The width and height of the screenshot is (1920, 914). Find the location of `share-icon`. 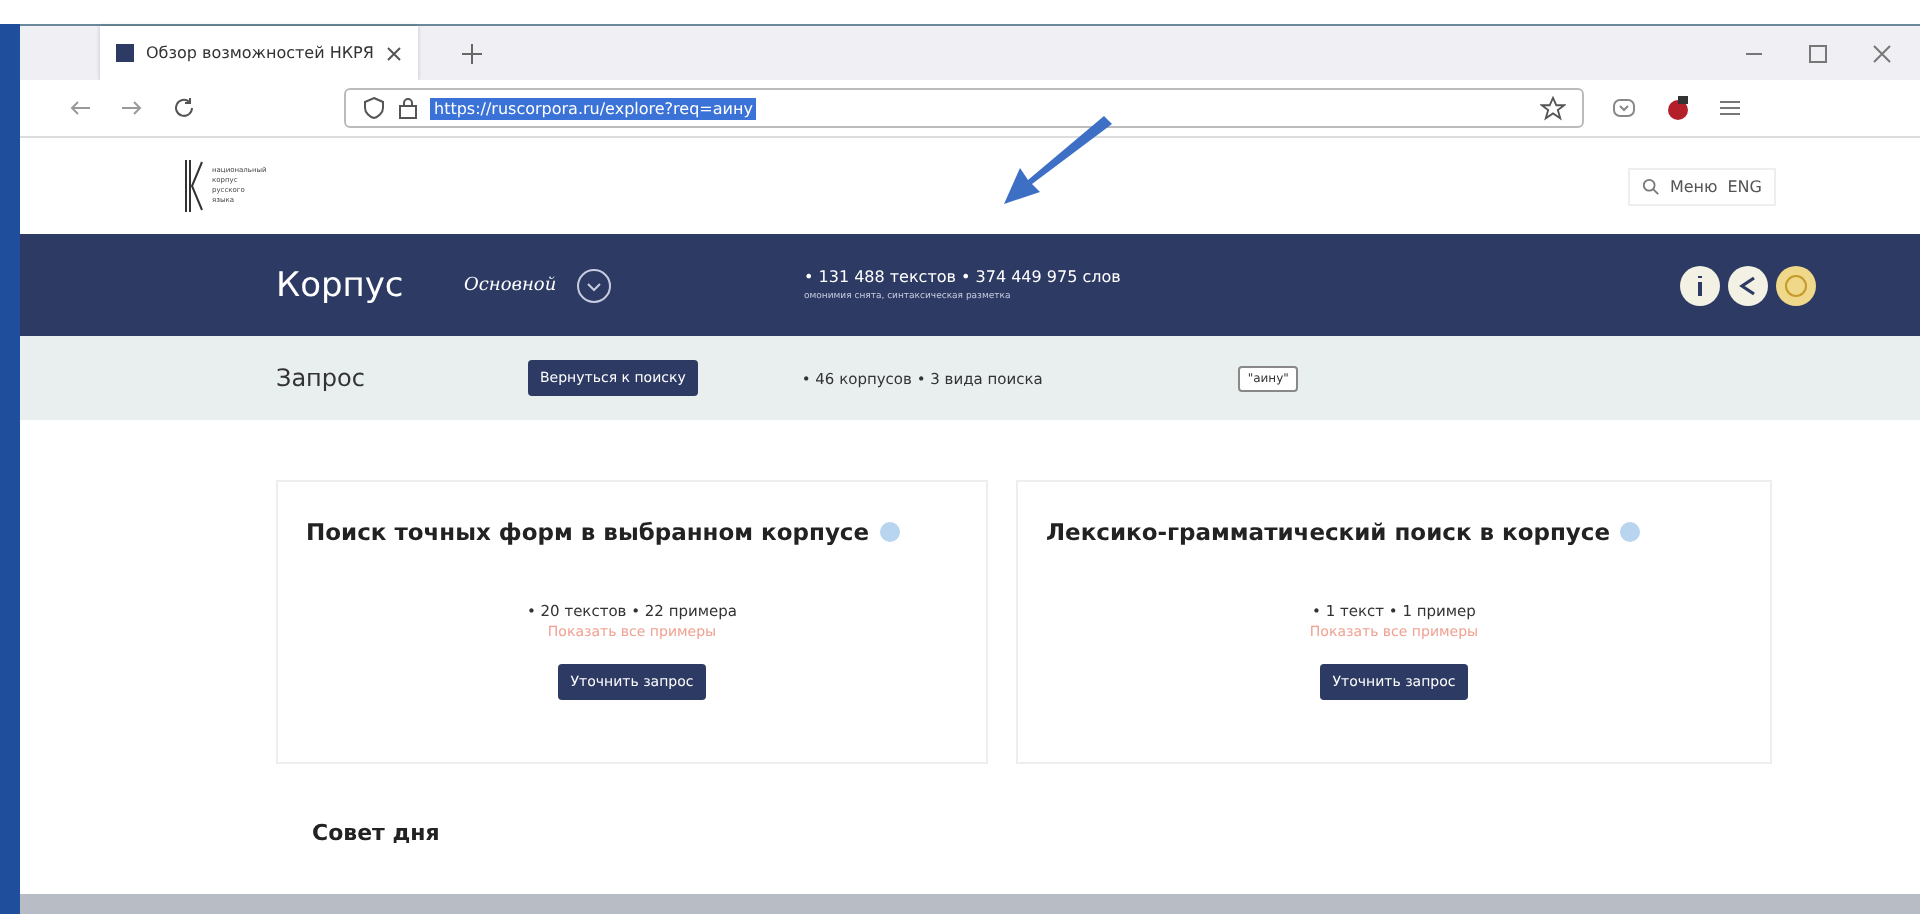

share-icon is located at coordinates (1748, 285).